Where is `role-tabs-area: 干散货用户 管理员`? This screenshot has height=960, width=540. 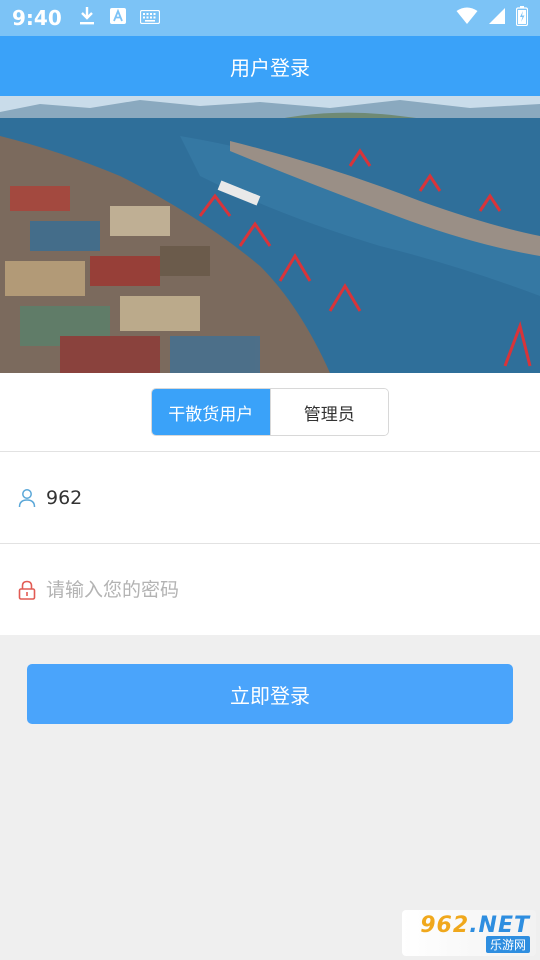
role-tabs-area: 干散货用户 管理员 is located at coordinates (270, 412).